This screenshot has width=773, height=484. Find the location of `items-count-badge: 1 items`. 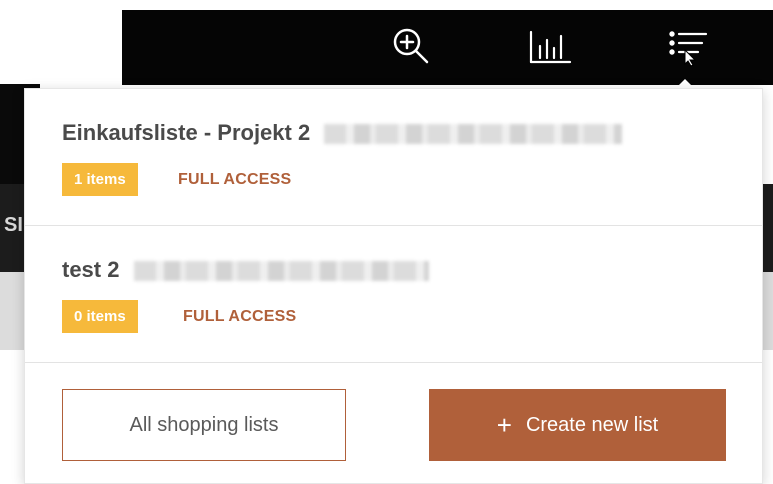

items-count-badge: 1 items is located at coordinates (100, 179).